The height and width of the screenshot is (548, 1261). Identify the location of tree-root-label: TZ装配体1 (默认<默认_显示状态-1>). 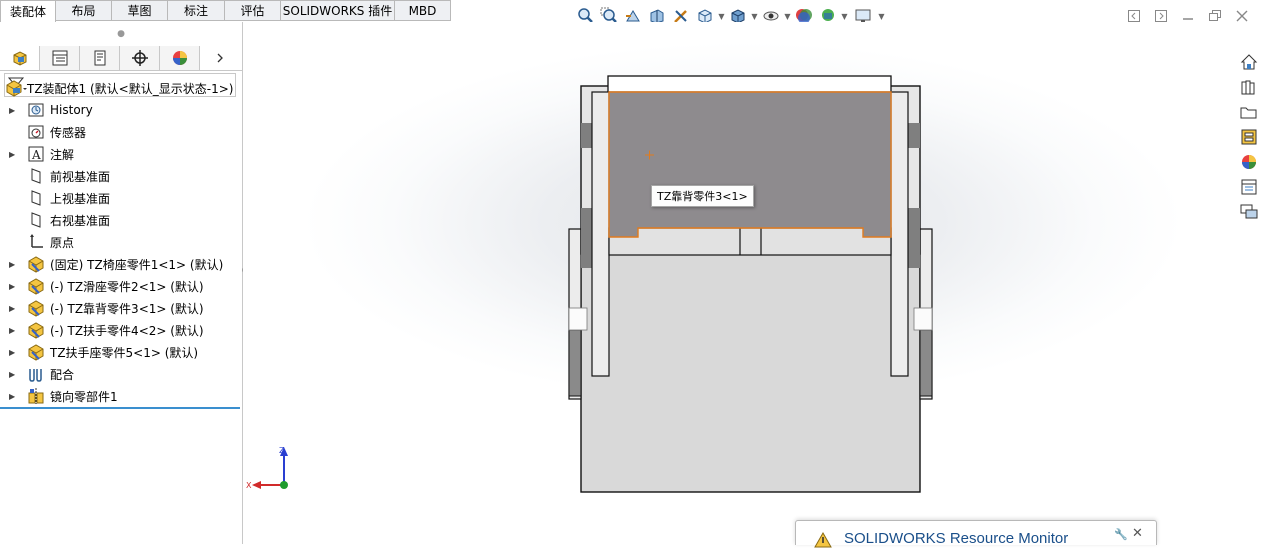
(130, 88).